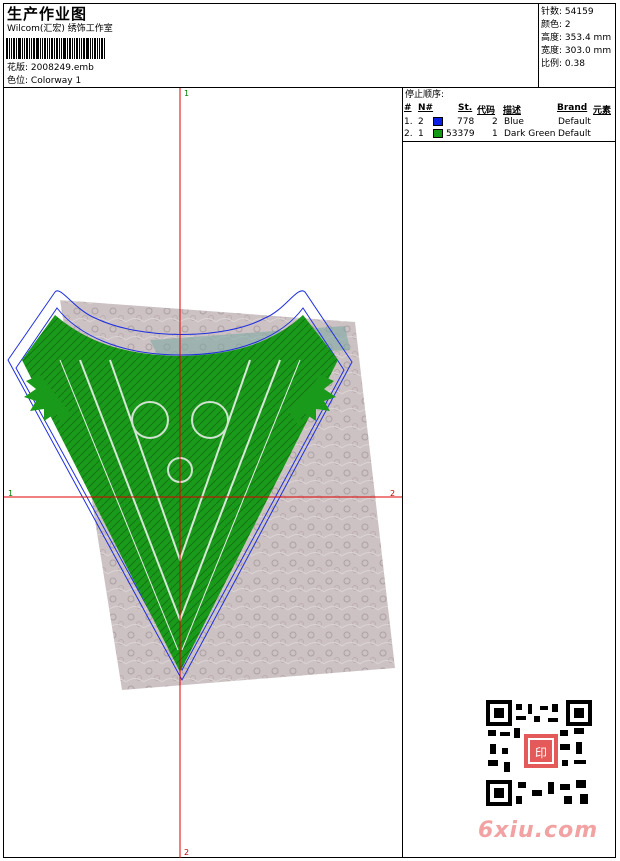 Image resolution: width=620 pixels, height=861 pixels. What do you see at coordinates (187, 852) in the screenshot?
I see `axis-label-bottom: 2` at bounding box center [187, 852].